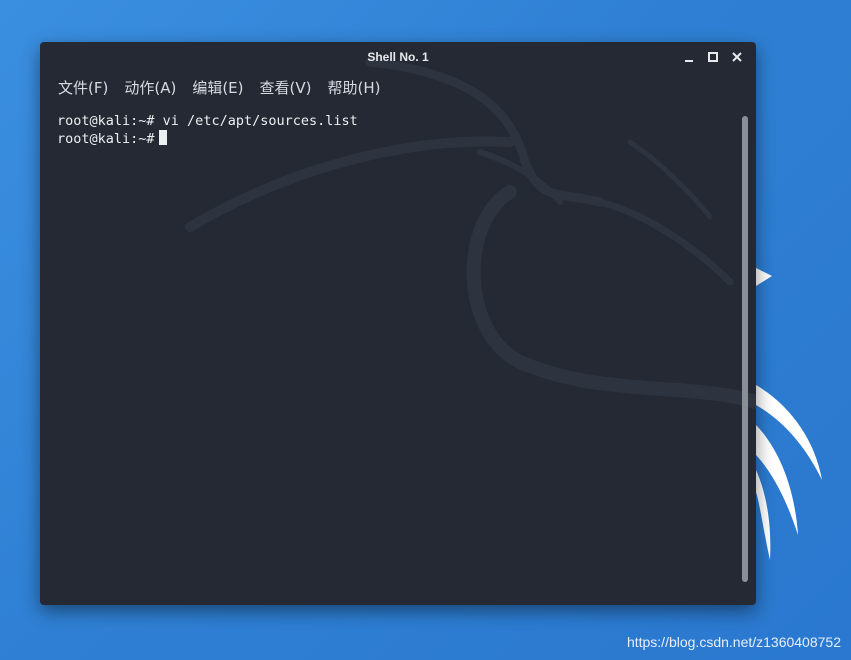  I want to click on terminal-line: root@kali:~#, so click(207, 139).